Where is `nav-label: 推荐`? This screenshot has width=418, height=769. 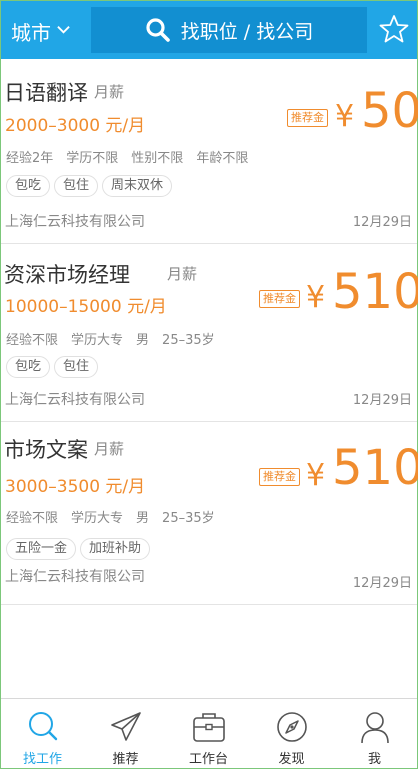 nav-label: 推荐 is located at coordinates (125, 759).